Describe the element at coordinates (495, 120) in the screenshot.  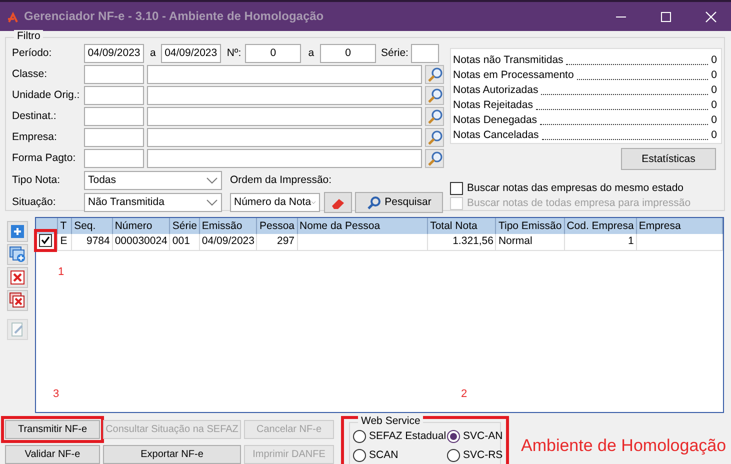
I see `stat-label: Notas Denegadas` at that location.